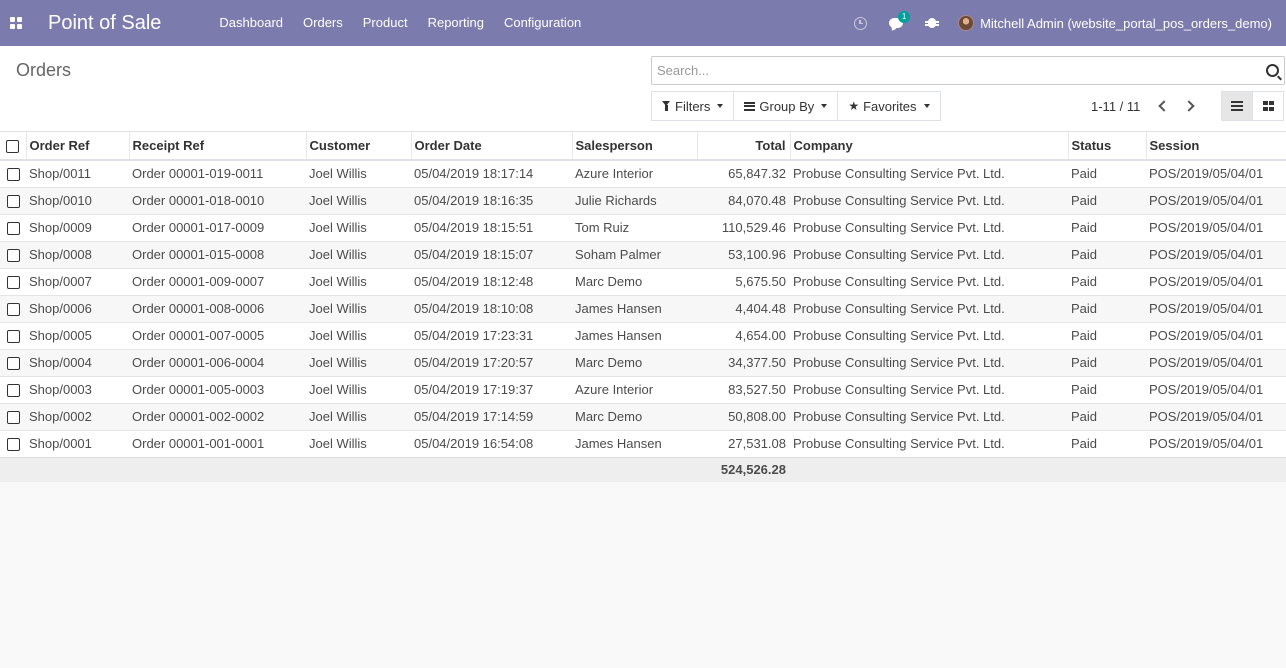  Describe the element at coordinates (744, 146) in the screenshot. I see `column-header: Total` at that location.